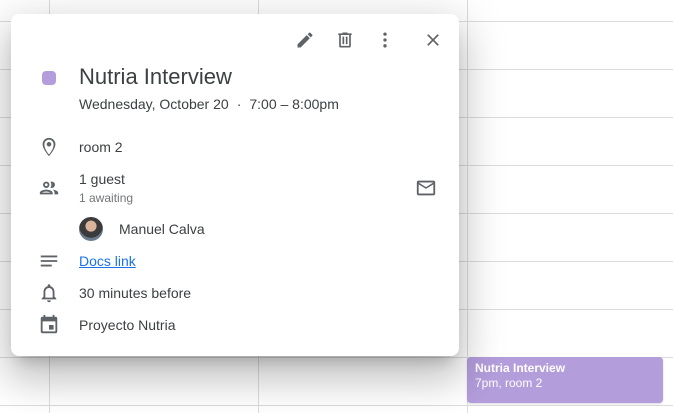  I want to click on mail-icon, so click(426, 188).